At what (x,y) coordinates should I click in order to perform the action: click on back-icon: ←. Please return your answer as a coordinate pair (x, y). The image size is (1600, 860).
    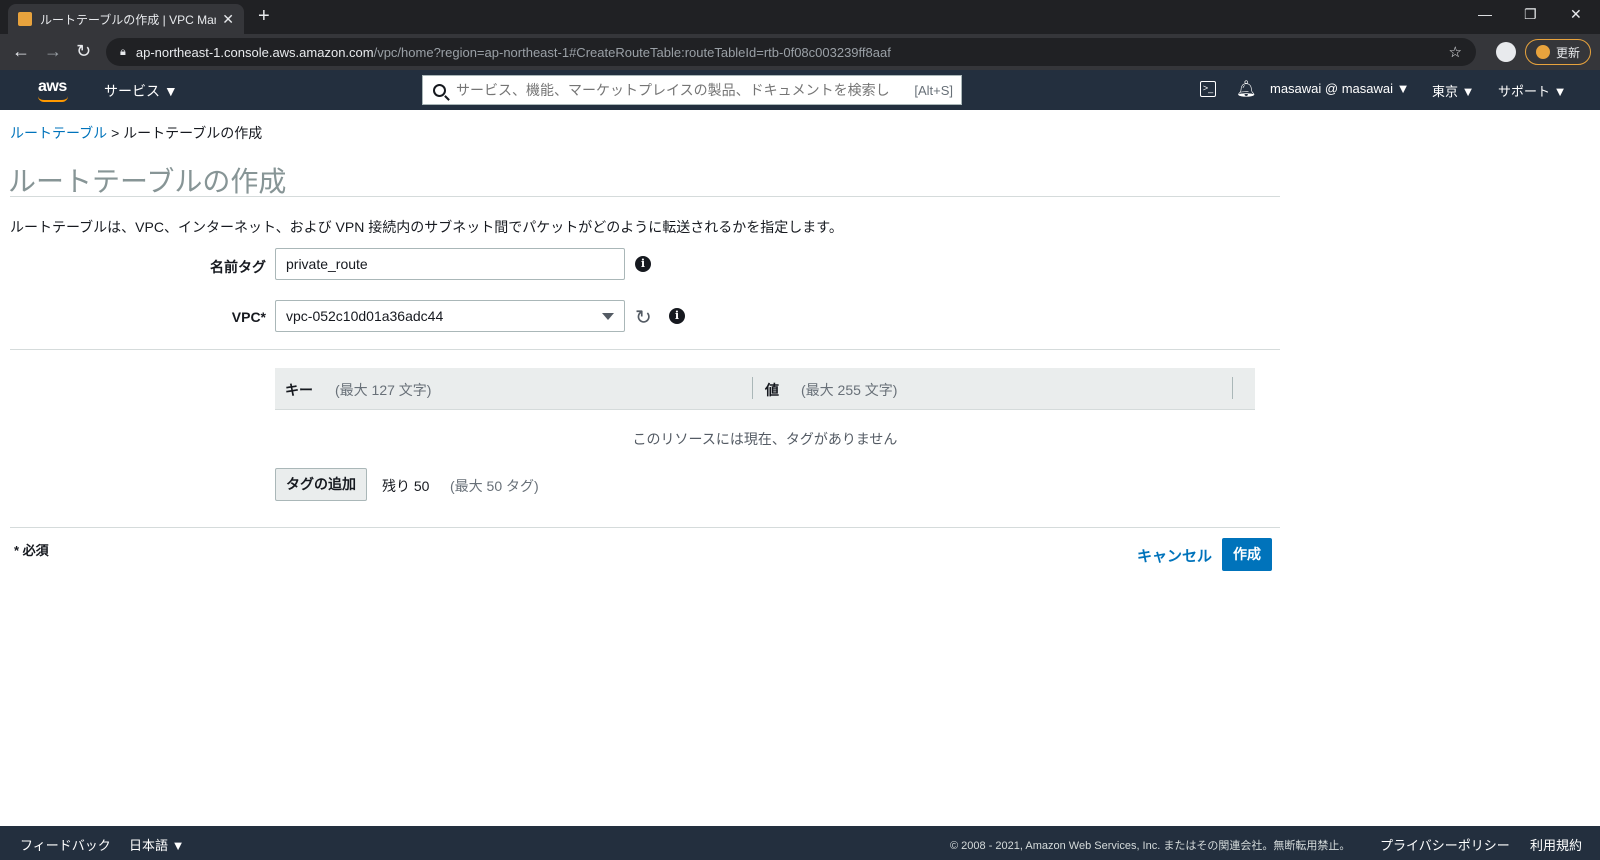
    Looking at the image, I should click on (21, 51).